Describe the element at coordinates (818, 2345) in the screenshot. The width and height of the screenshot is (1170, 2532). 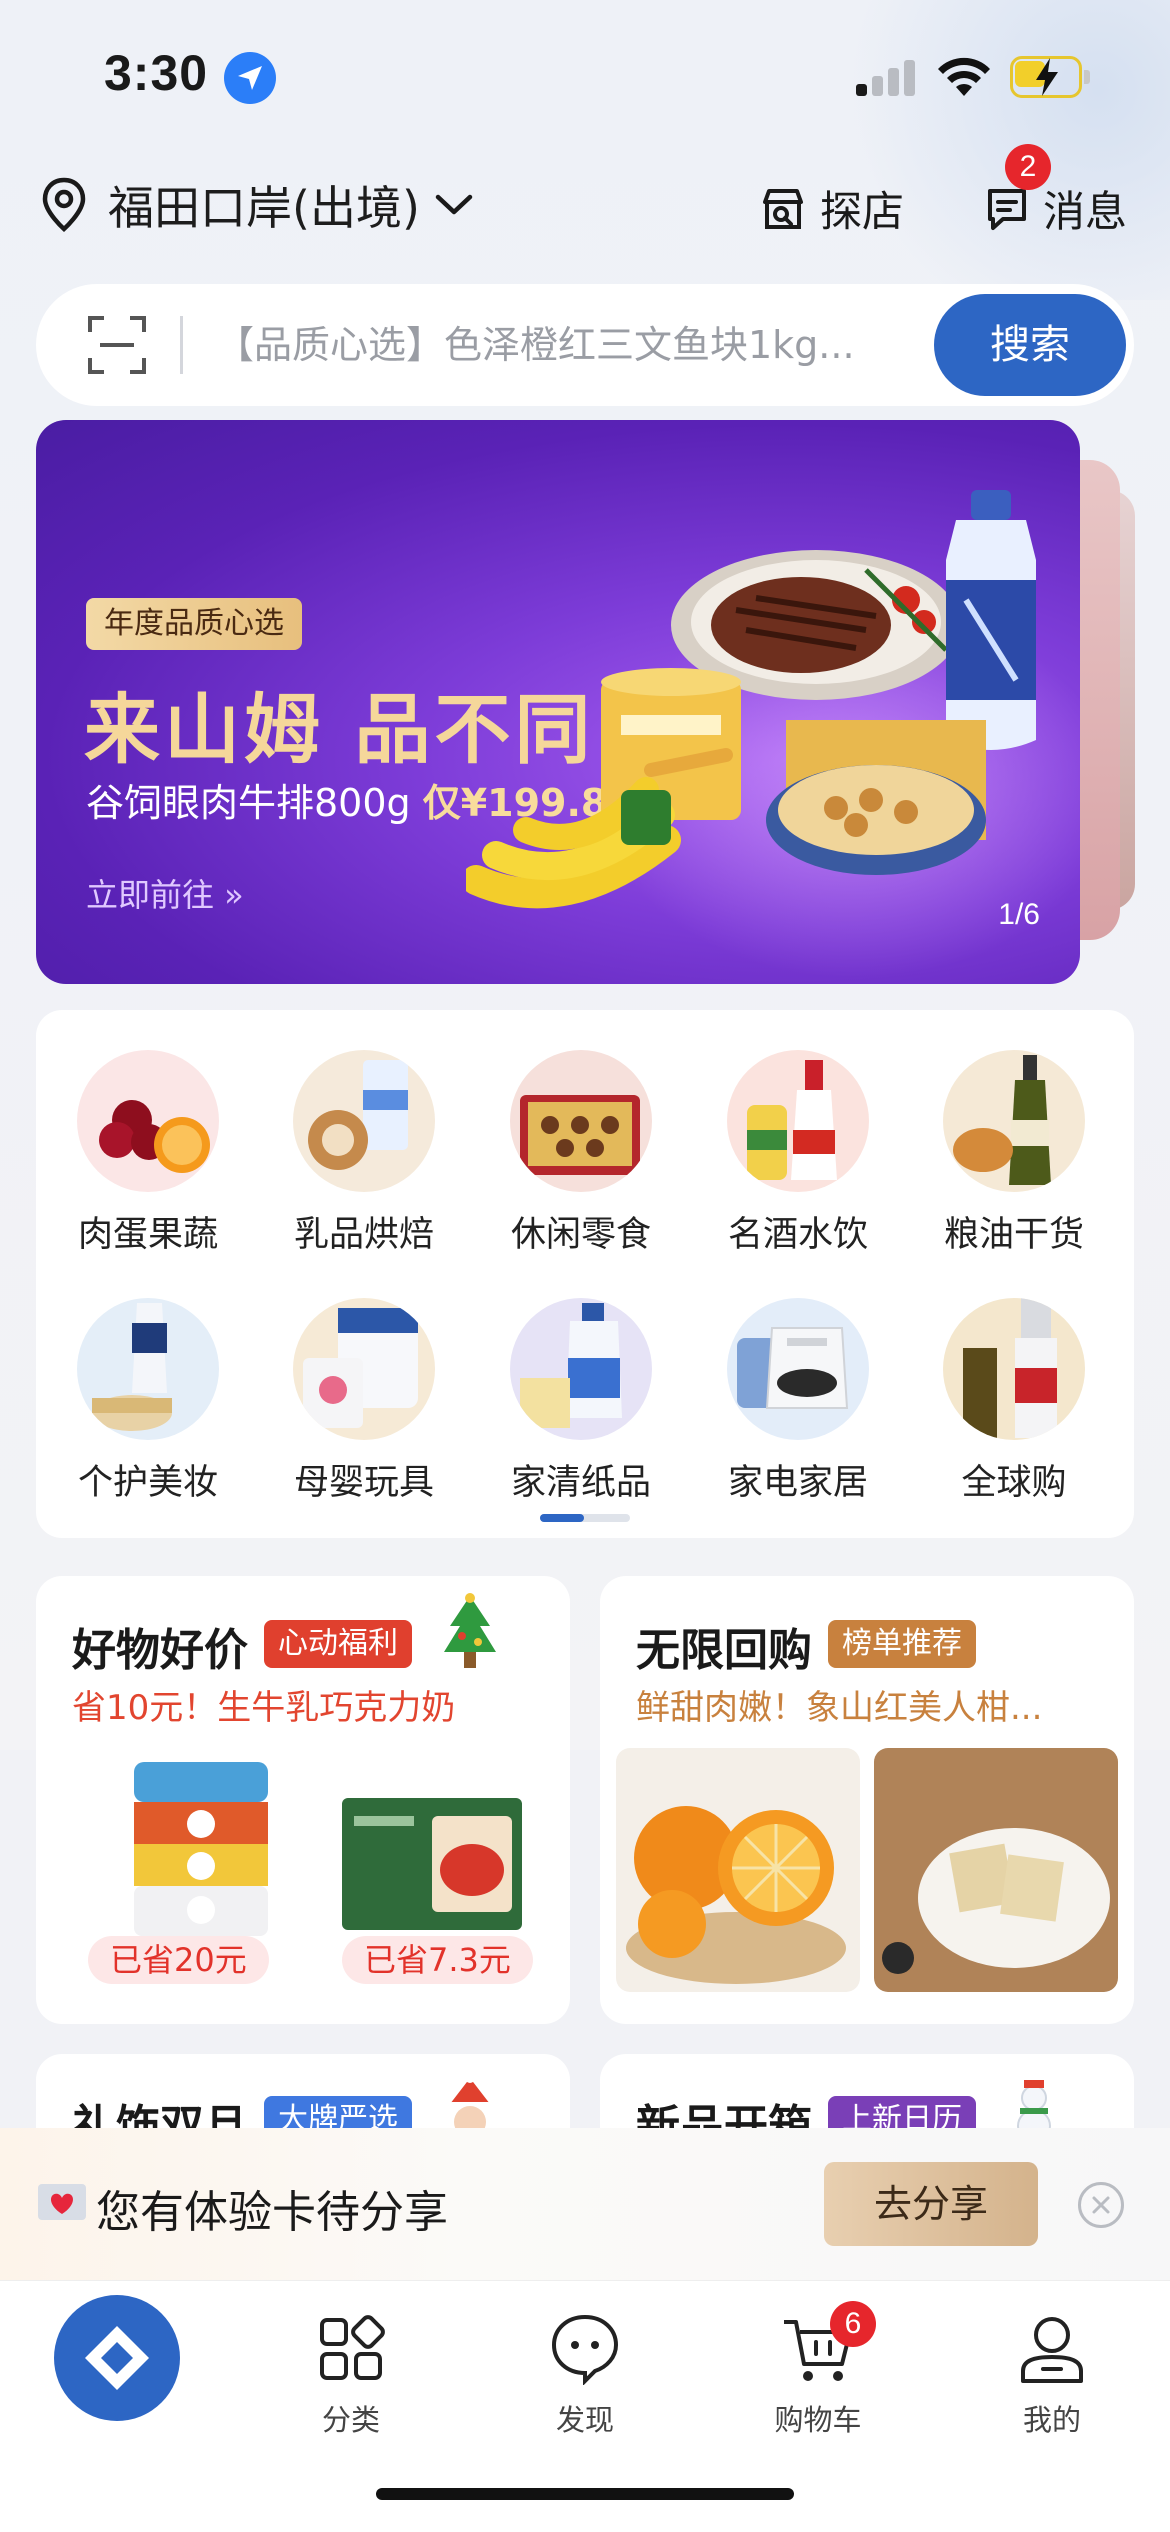
I see `cart-icon: 6` at that location.